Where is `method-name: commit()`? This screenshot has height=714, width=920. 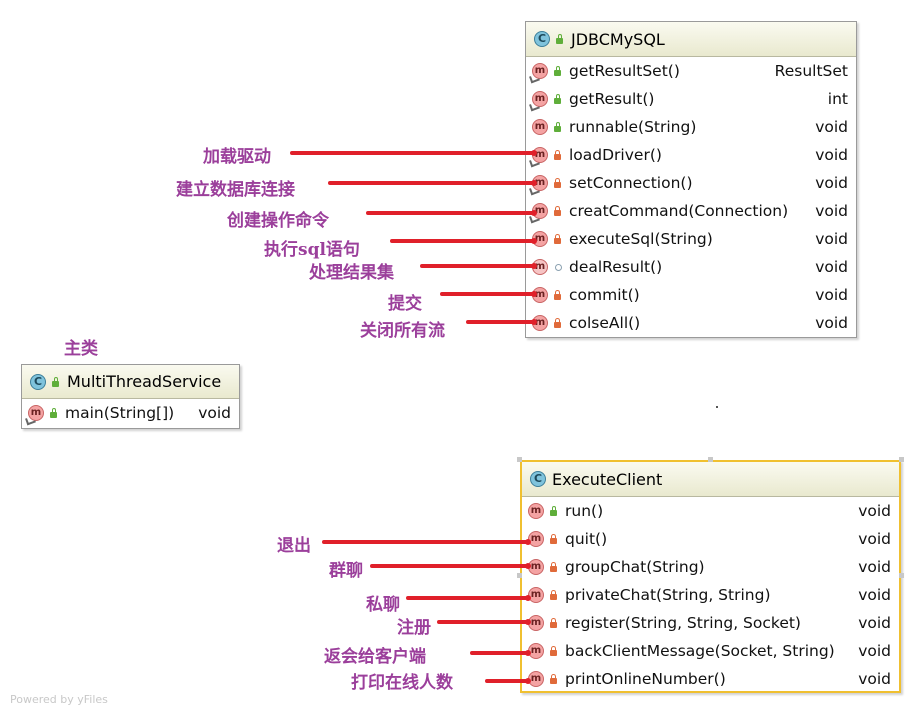 method-name: commit() is located at coordinates (604, 295).